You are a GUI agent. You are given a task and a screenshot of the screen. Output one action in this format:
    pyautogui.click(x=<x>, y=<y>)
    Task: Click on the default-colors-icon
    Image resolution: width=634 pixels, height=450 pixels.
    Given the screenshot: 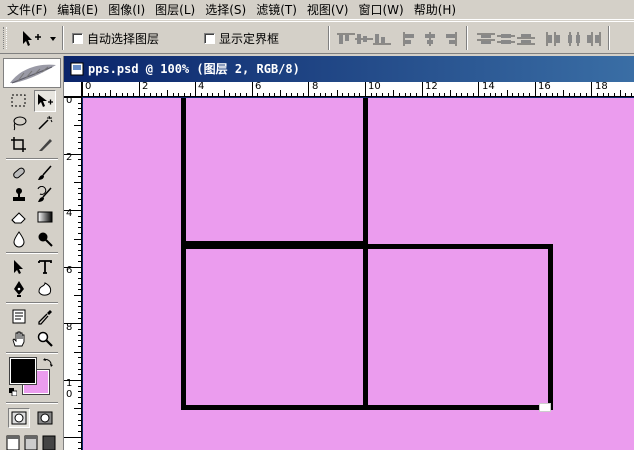 What is the action you would take?
    pyautogui.click(x=13, y=392)
    